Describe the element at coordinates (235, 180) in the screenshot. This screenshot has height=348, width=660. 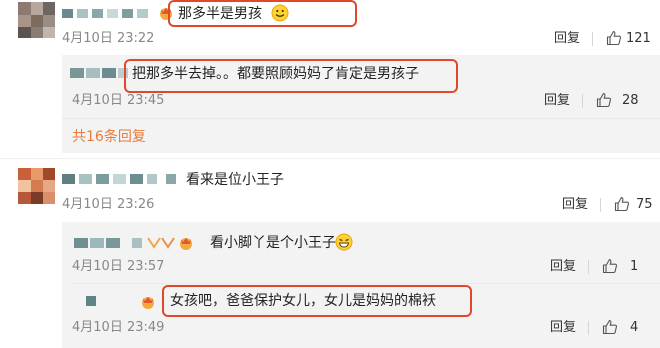
I see `comment-text: 看来是位小王子` at that location.